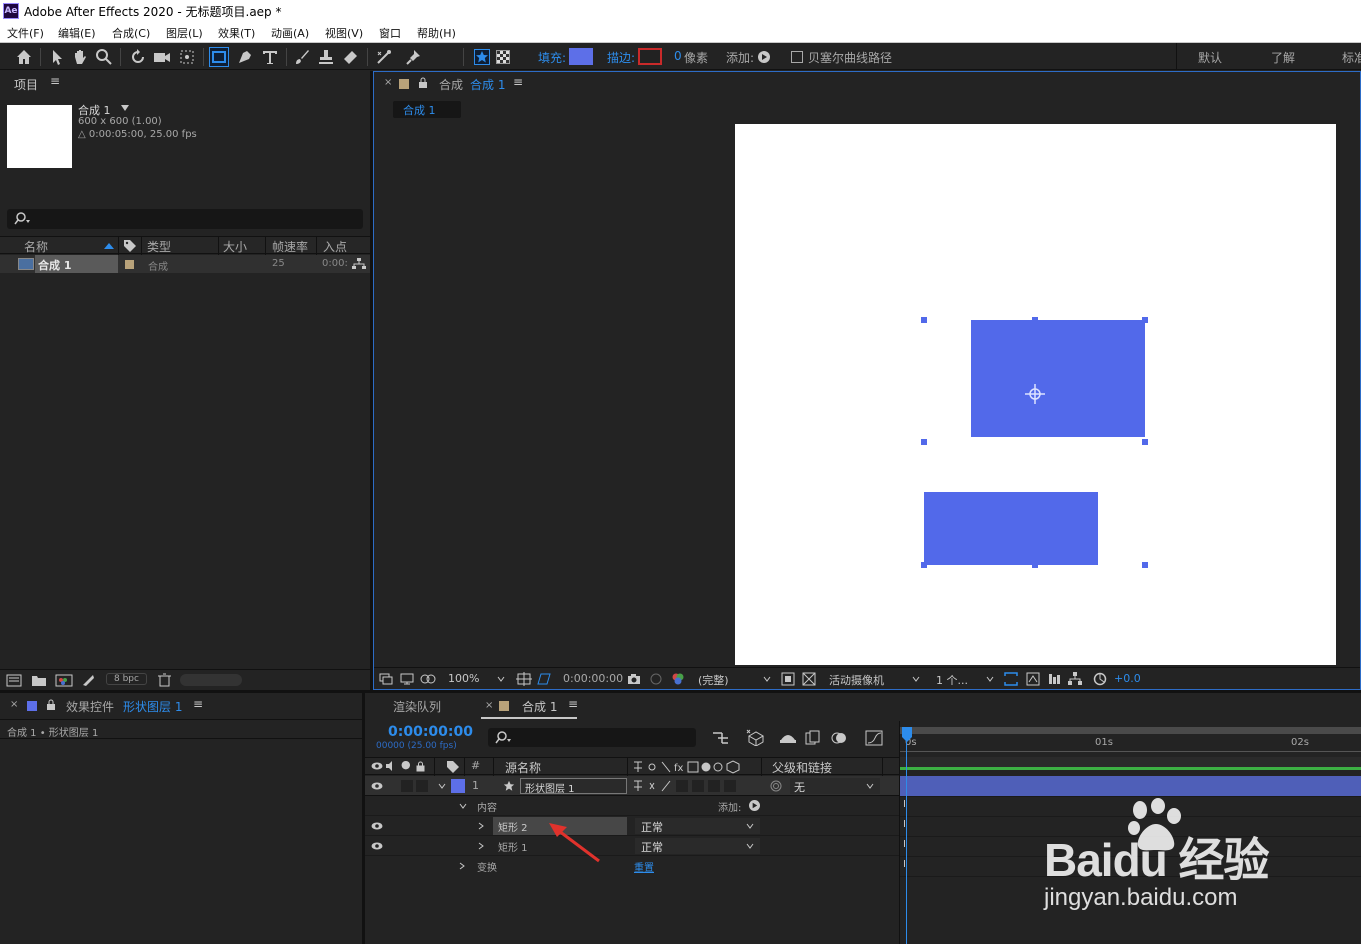 This screenshot has width=1361, height=944. What do you see at coordinates (414, 57) in the screenshot?
I see `puppet-pin-tool-icon` at bounding box center [414, 57].